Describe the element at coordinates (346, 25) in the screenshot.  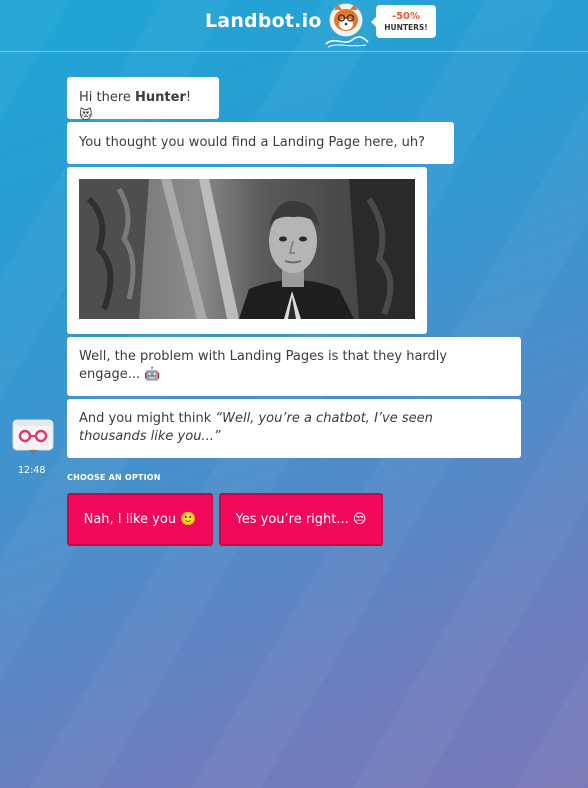
I see `producthunt-kitty-icon` at that location.